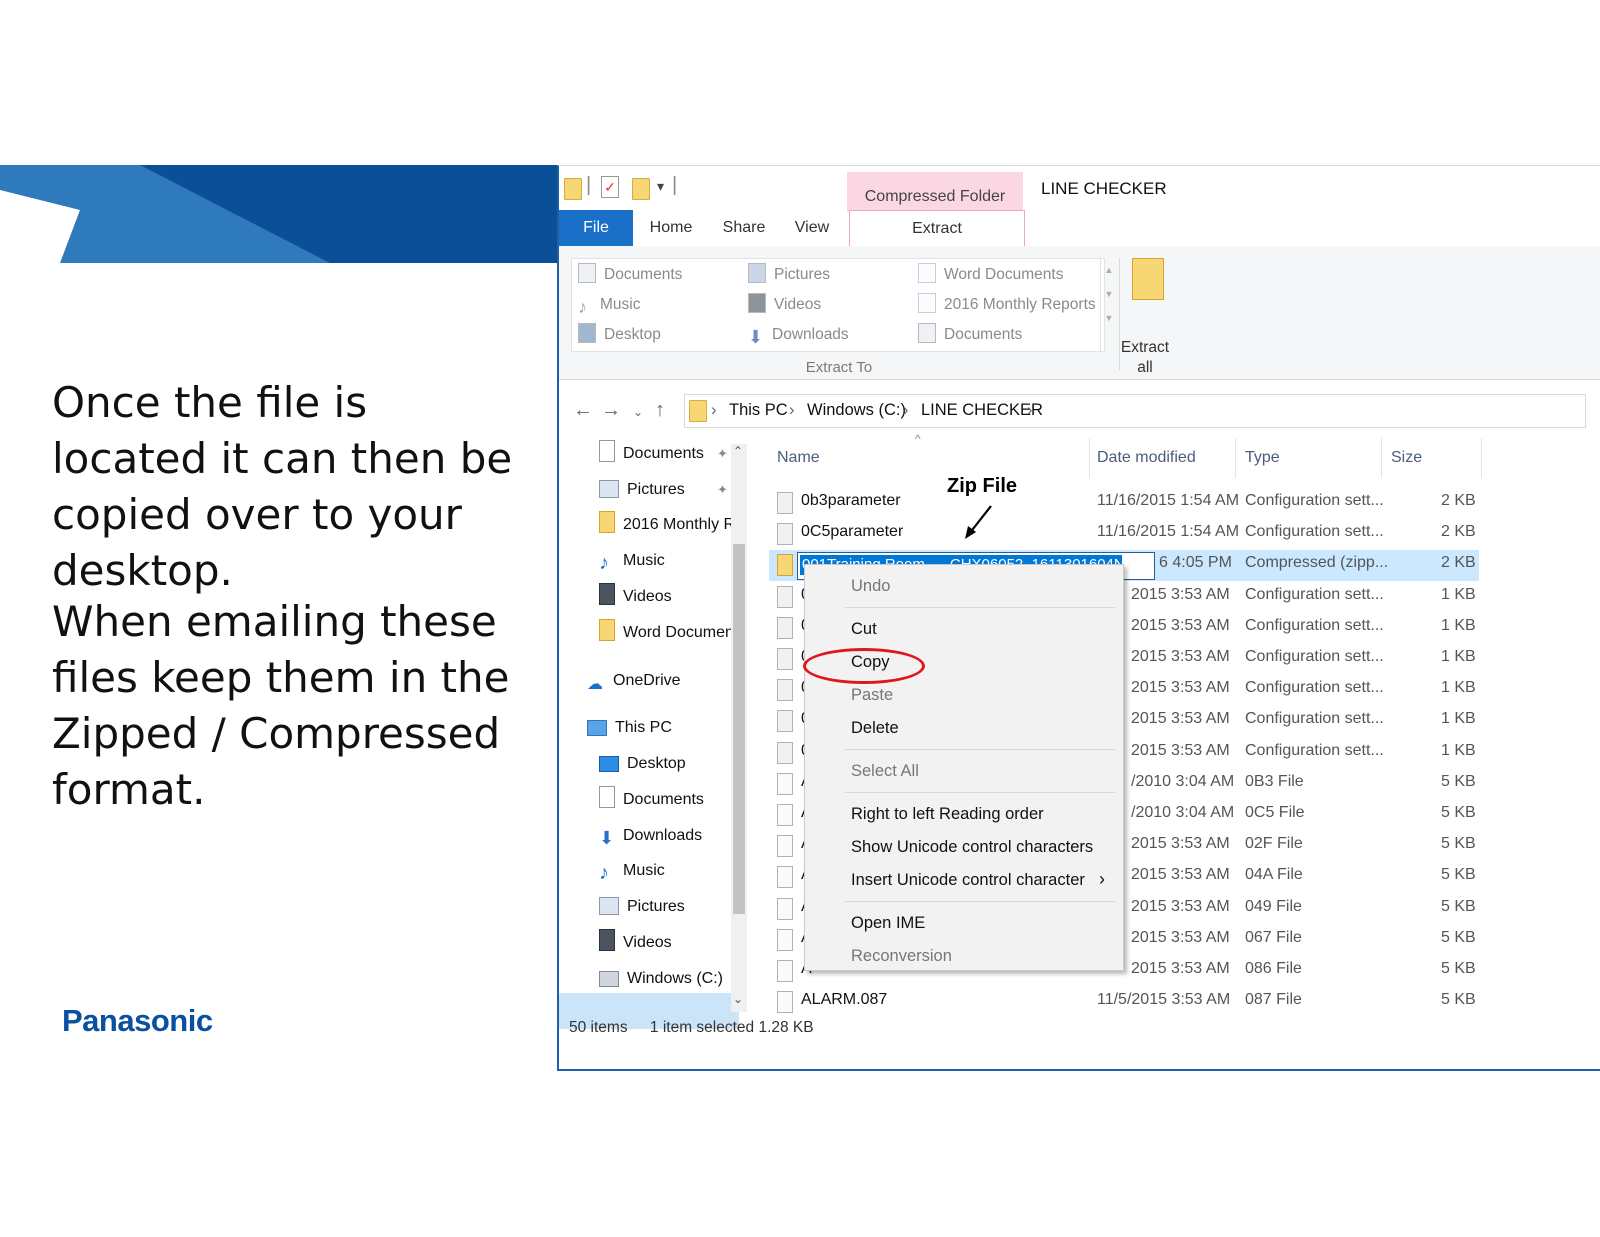  What do you see at coordinates (1180, 625) in the screenshot?
I see `file-date: 2015 3:53 AM` at bounding box center [1180, 625].